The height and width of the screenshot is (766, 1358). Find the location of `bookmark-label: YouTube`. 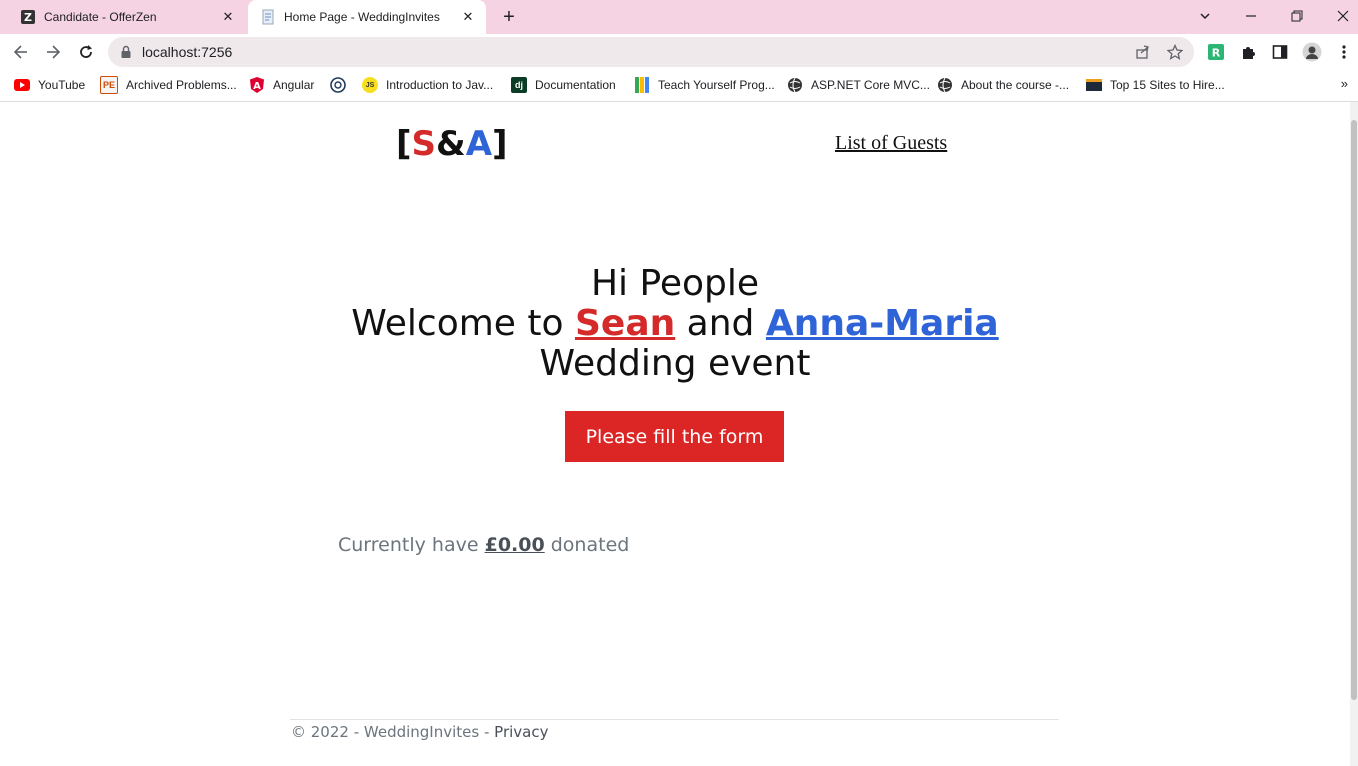

bookmark-label: YouTube is located at coordinates (62, 85).